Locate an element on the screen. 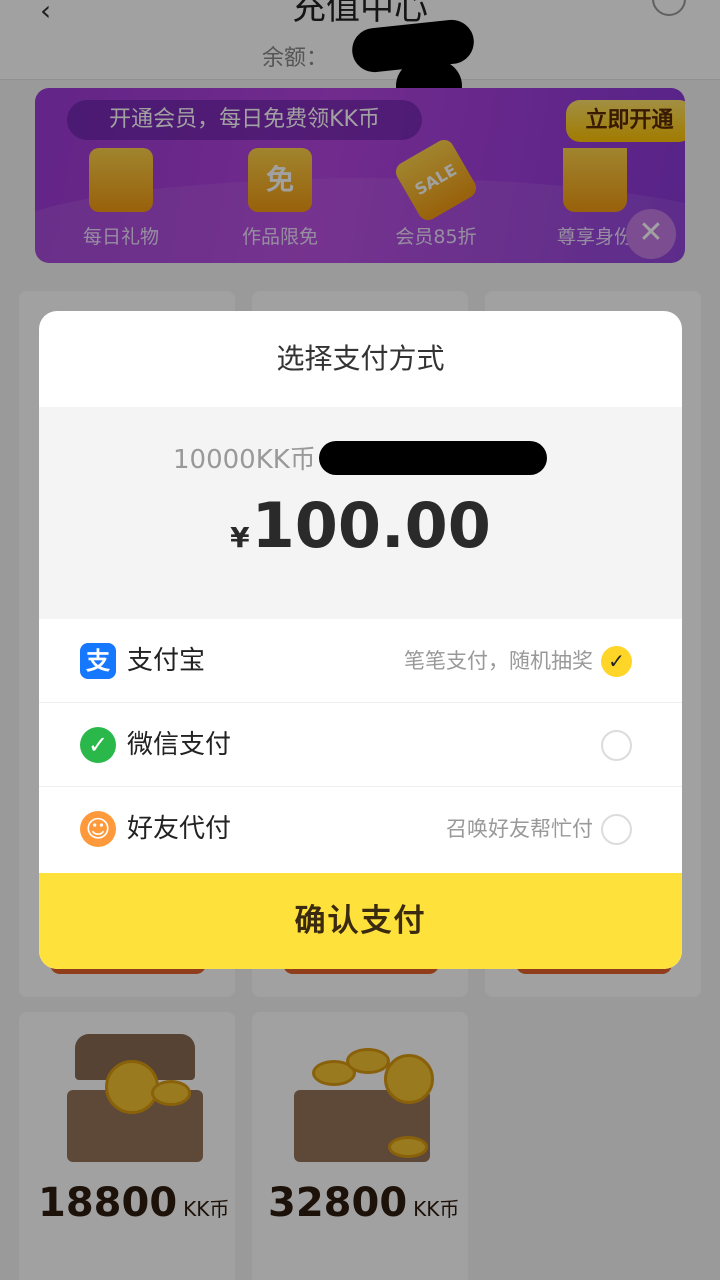  alipay-icon: 支 is located at coordinates (98, 661).